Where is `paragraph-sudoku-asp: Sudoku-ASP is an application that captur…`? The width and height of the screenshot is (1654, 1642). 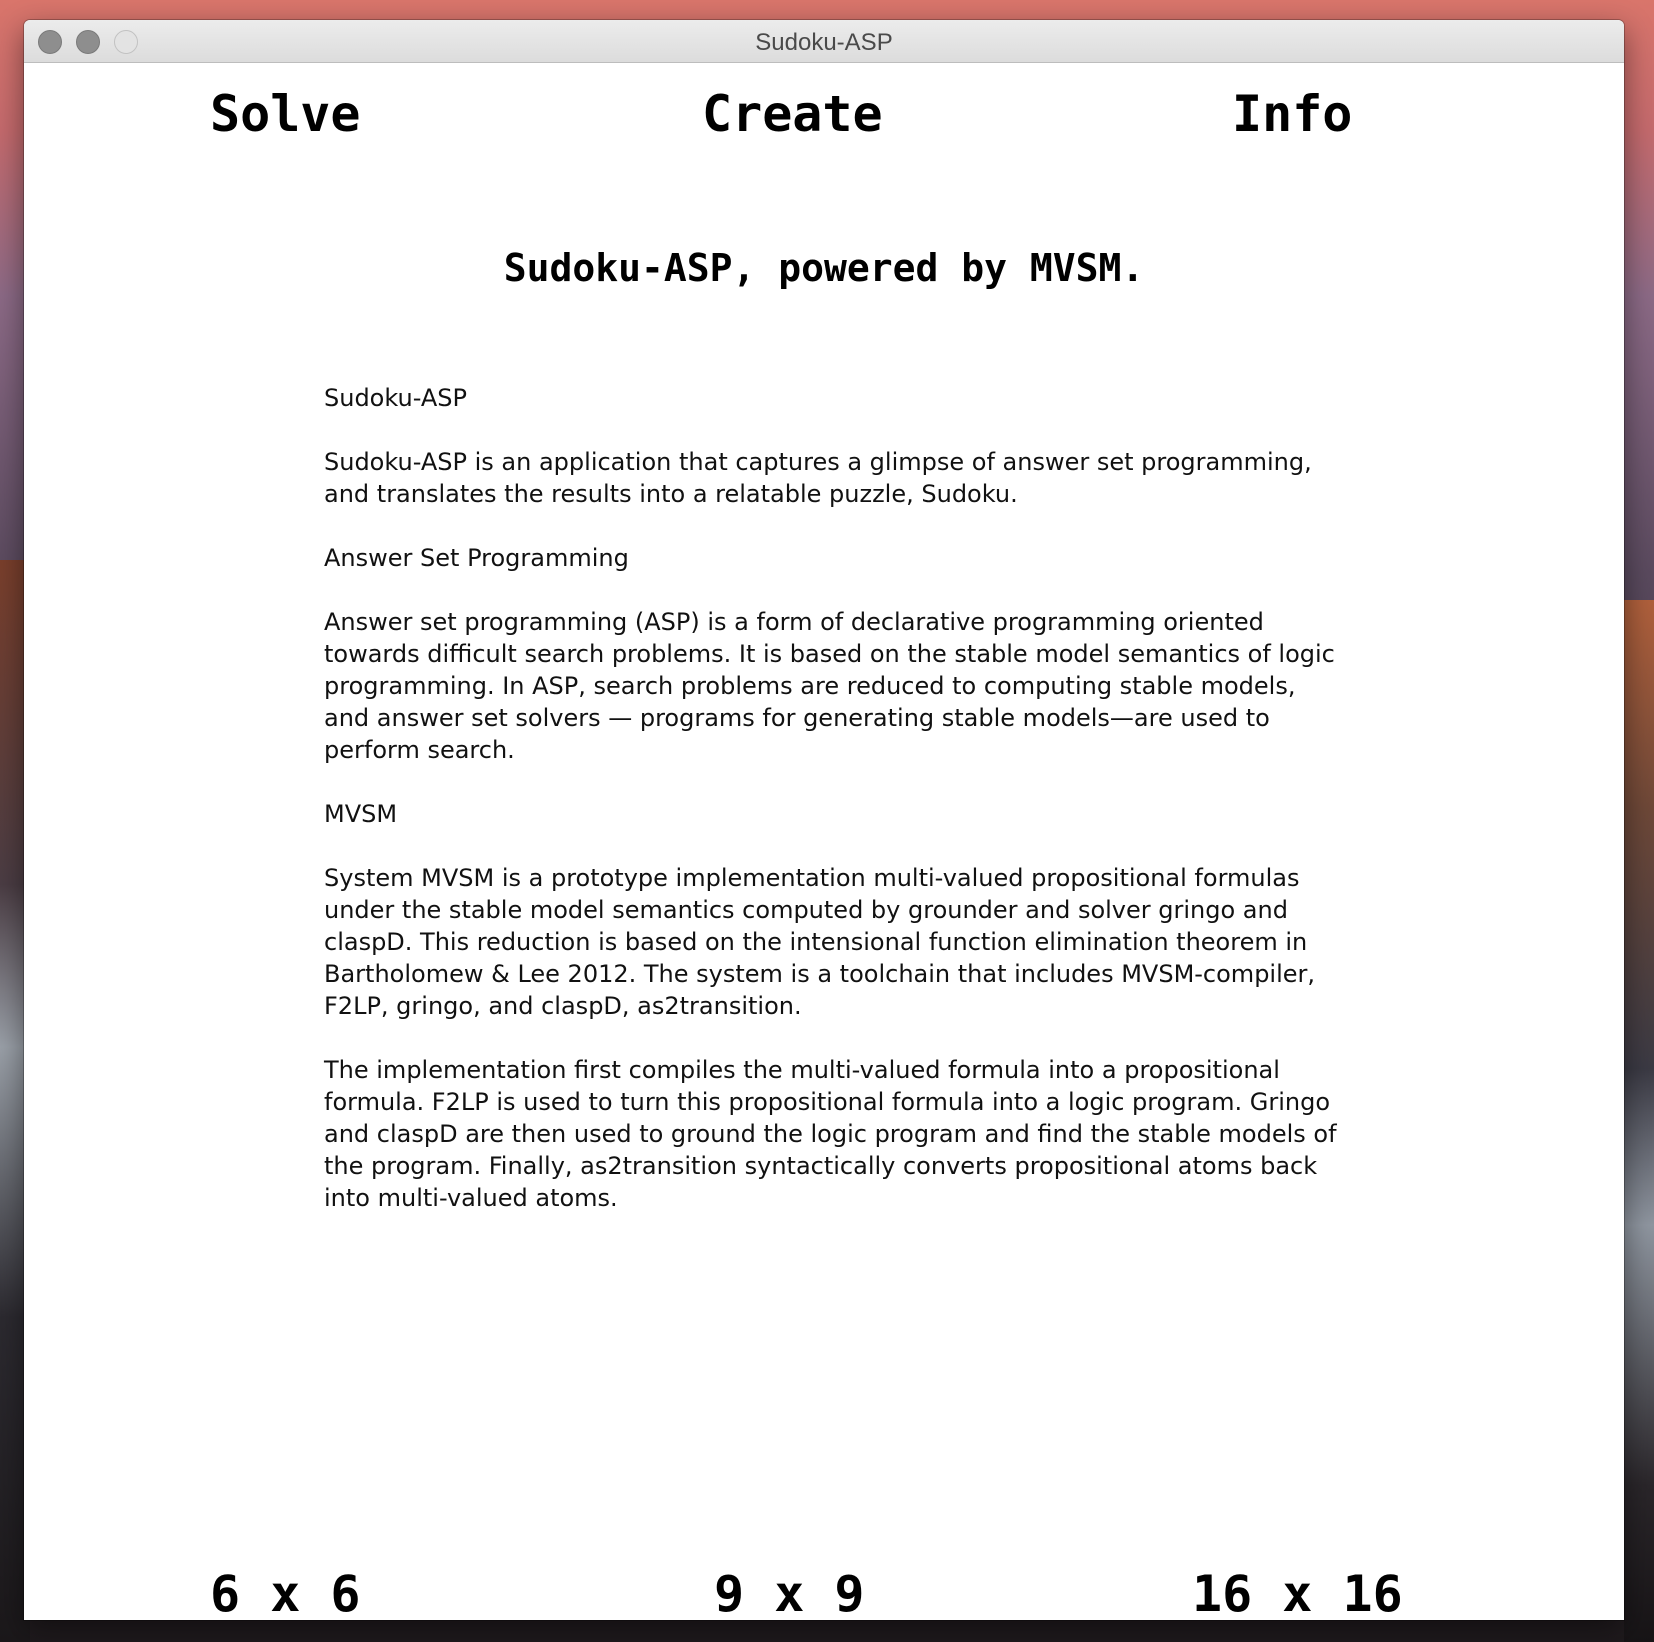 paragraph-sudoku-asp: Sudoku-ASP is an application that captur… is located at coordinates (818, 478).